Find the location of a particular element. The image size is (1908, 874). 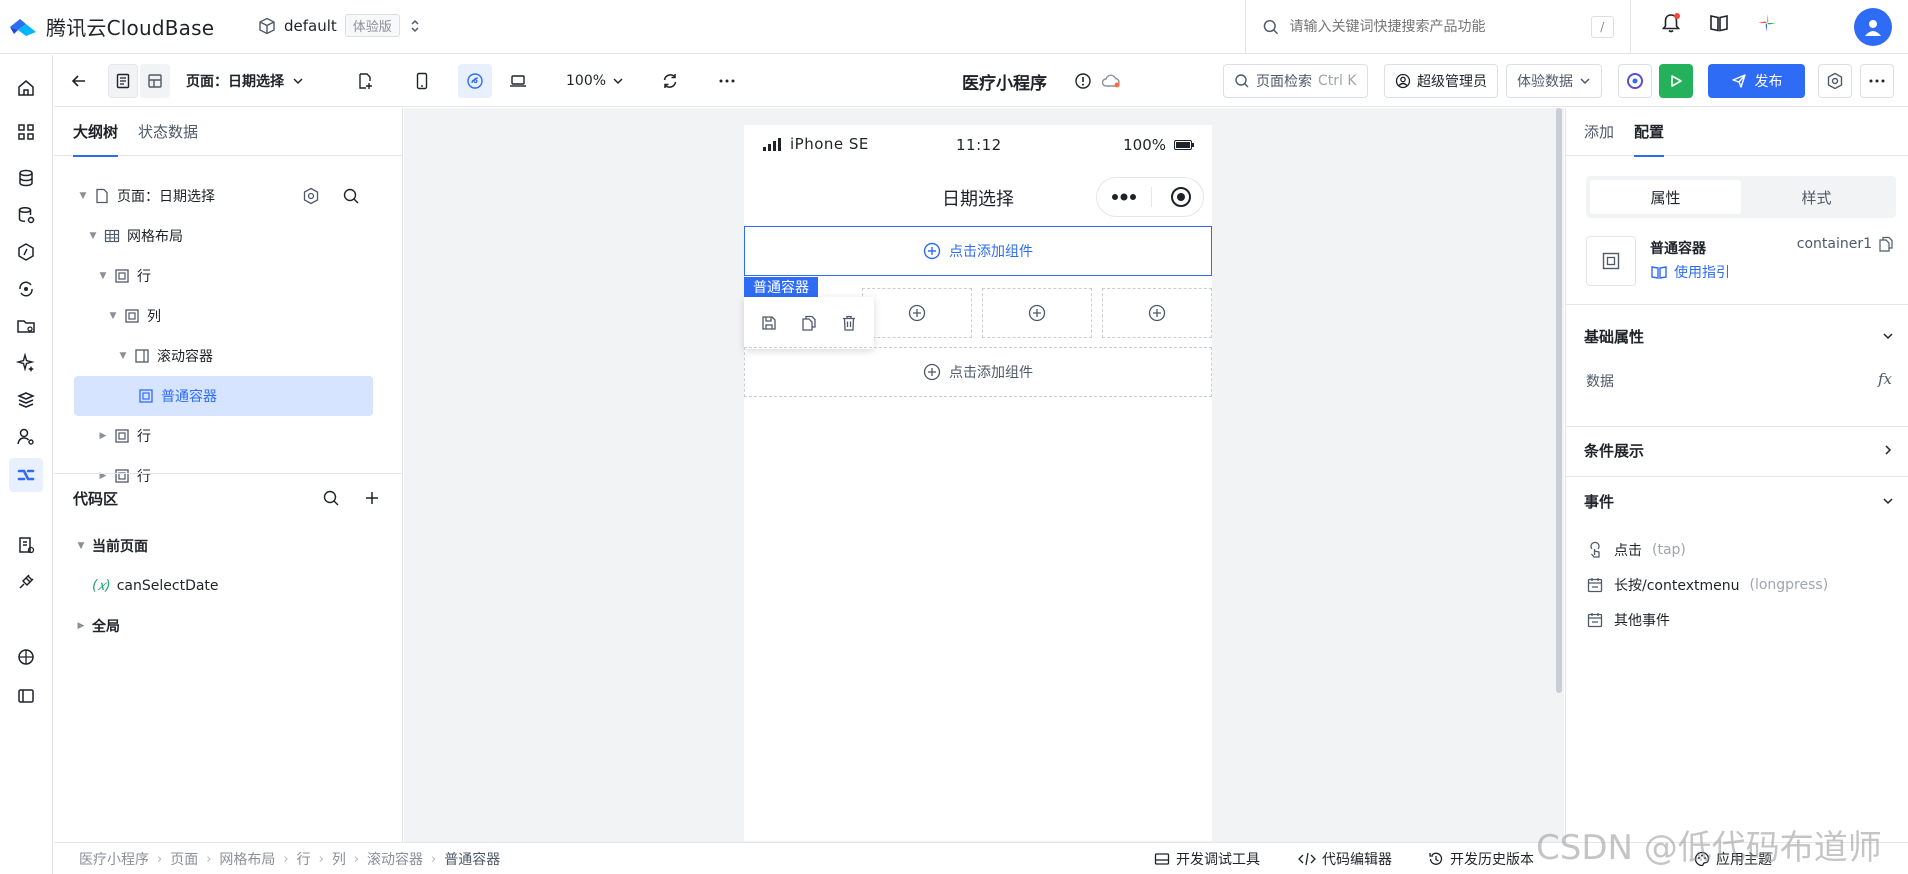

event-longpress: 长按/contextmenu (longpress) is located at coordinates (1707, 585).